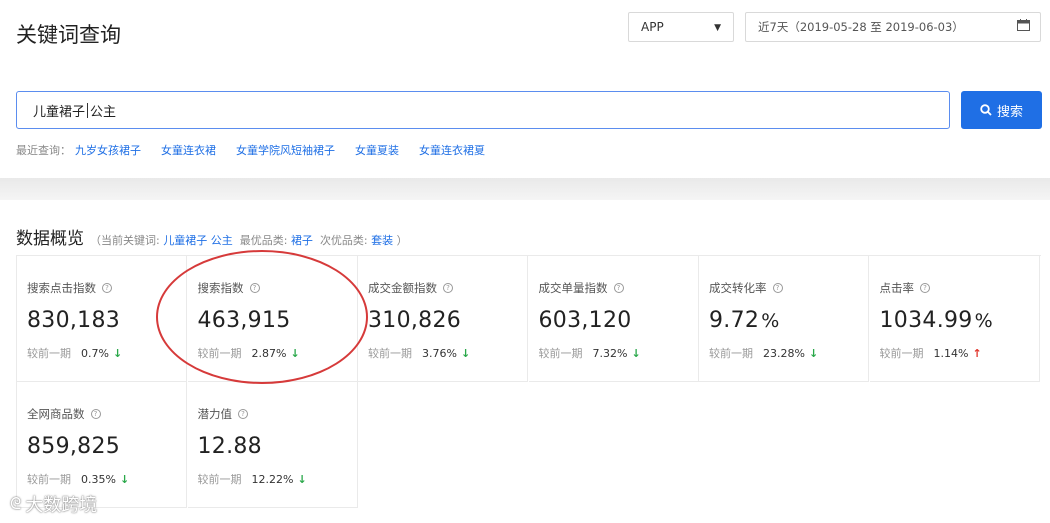  I want to click on best-category-label: 最优品类:, so click(263, 240).